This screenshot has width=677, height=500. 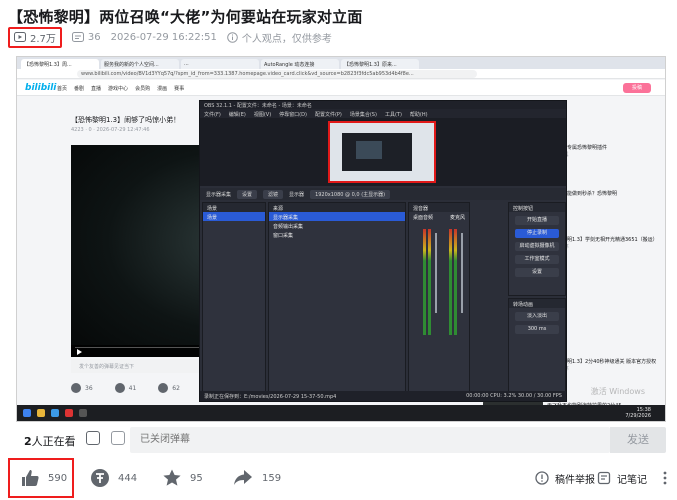 I want to click on notes-label: 记笔记, so click(x=632, y=480).